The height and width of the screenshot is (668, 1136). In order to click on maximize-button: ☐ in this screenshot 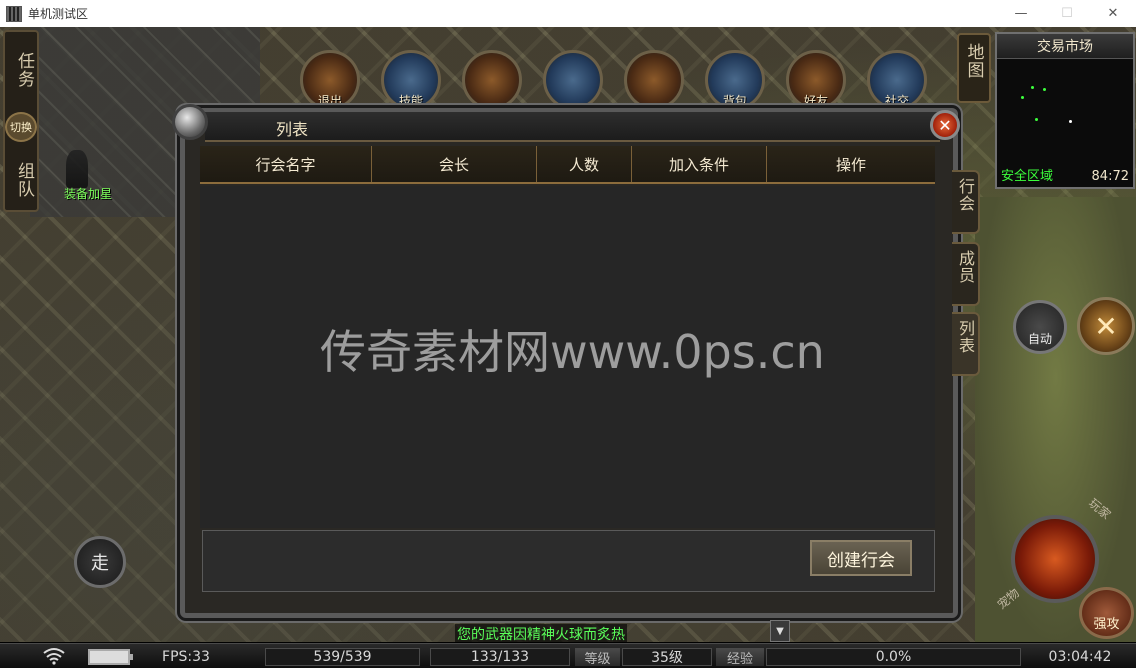, I will do `click(1067, 13)`.